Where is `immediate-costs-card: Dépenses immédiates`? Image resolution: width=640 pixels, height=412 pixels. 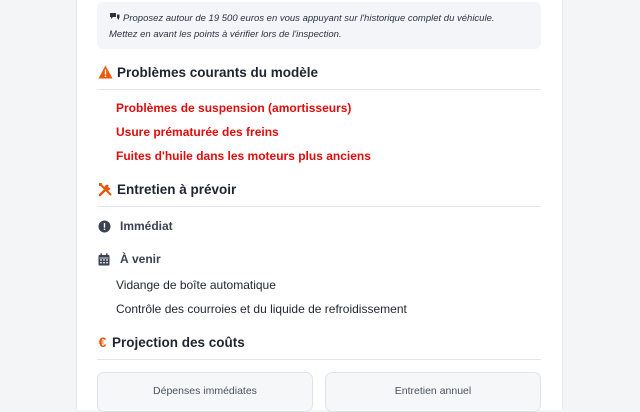
immediate-costs-card: Dépenses immédiates is located at coordinates (205, 392).